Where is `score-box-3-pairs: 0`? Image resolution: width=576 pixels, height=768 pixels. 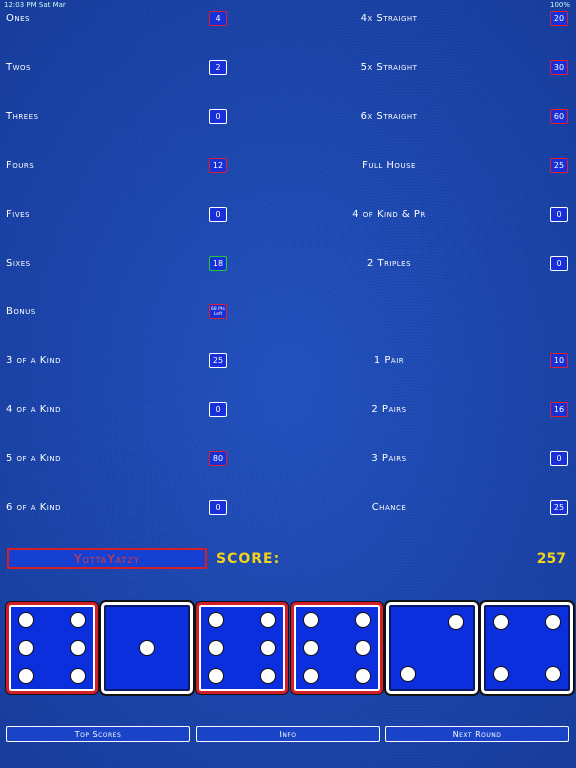 score-box-3-pairs: 0 is located at coordinates (559, 459).